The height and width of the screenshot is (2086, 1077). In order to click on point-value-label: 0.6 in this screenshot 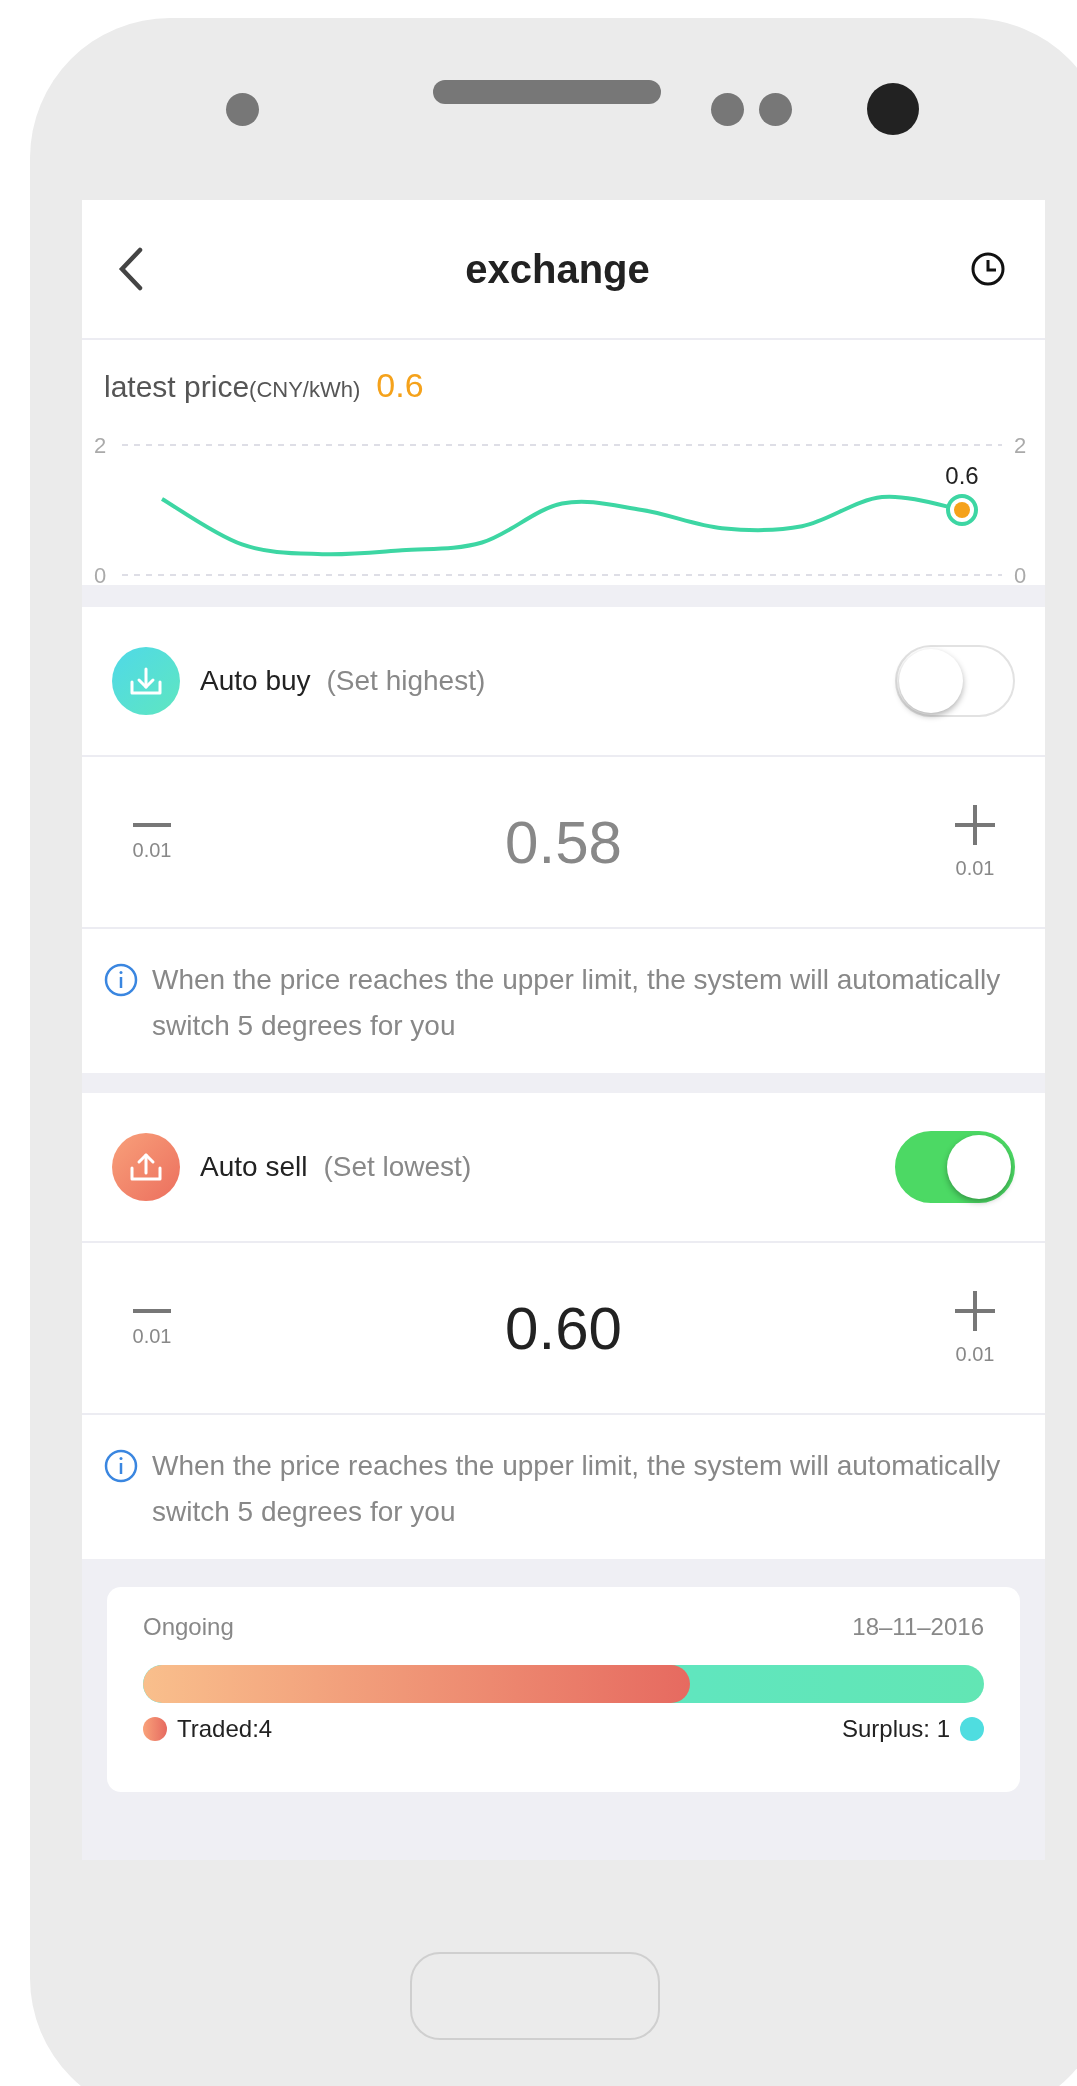, I will do `click(962, 475)`.